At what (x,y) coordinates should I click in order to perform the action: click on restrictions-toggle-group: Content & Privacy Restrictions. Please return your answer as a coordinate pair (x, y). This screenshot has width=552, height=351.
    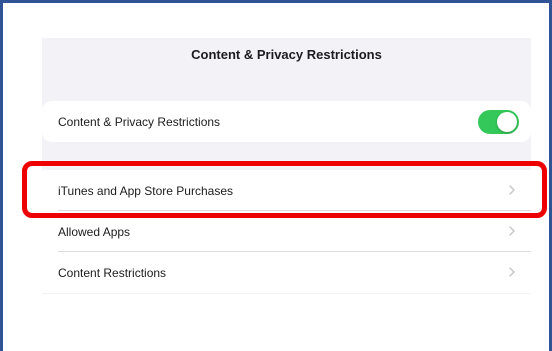
    Looking at the image, I should click on (286, 121).